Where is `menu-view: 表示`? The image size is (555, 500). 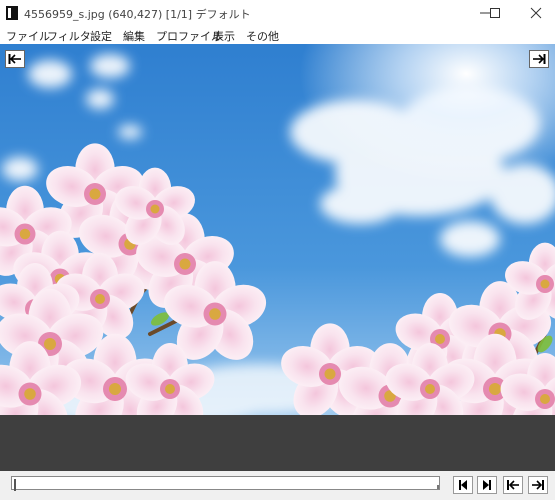
menu-view: 表示 is located at coordinates (224, 36).